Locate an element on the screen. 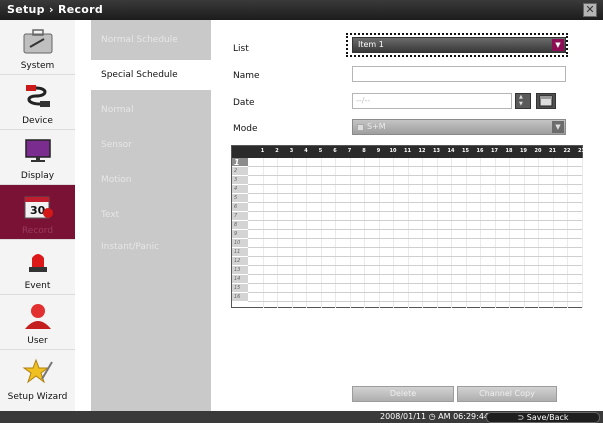 This screenshot has height=423, width=603. list-select-value: Item 1 is located at coordinates (371, 44).